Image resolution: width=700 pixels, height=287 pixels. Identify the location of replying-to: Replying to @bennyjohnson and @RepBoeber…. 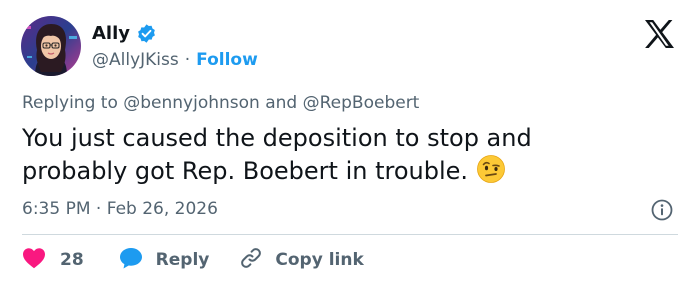
(220, 103).